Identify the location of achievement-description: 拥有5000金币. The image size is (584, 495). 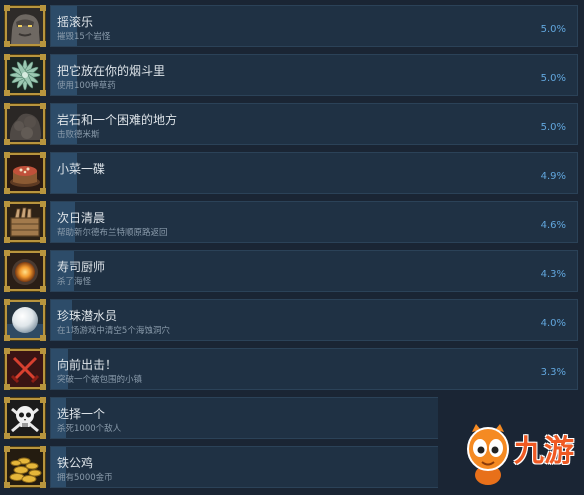
(85, 478).